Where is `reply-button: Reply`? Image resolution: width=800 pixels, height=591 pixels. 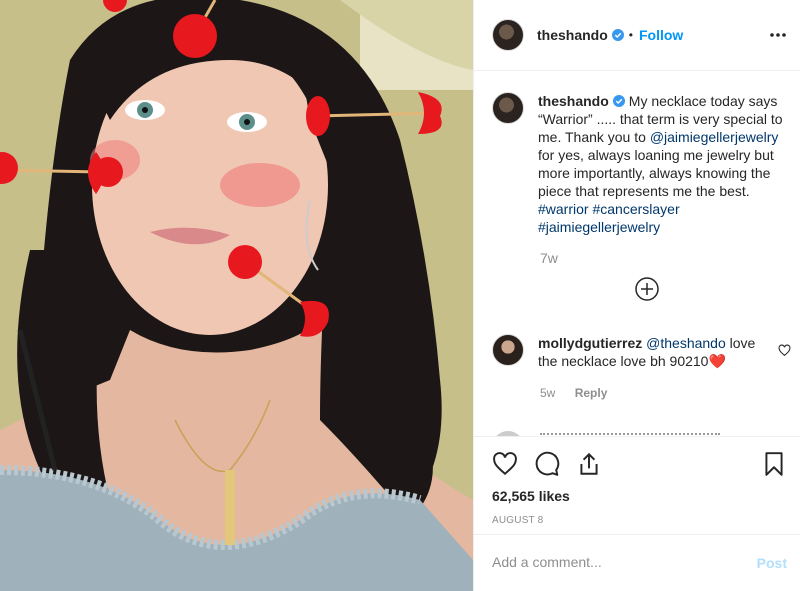 reply-button: Reply is located at coordinates (591, 393).